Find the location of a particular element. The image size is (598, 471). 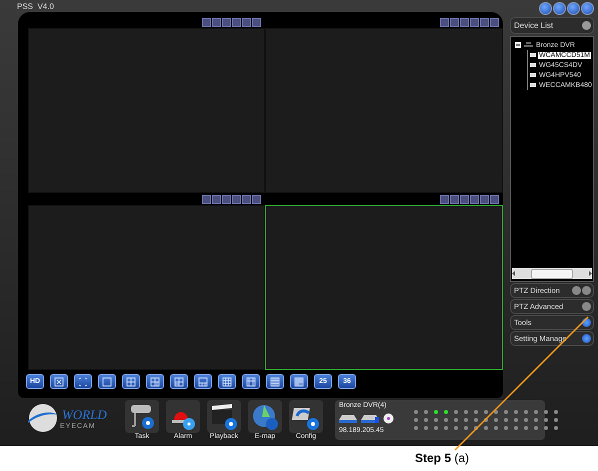

window-title: PSS V4.0 is located at coordinates (35, 6).